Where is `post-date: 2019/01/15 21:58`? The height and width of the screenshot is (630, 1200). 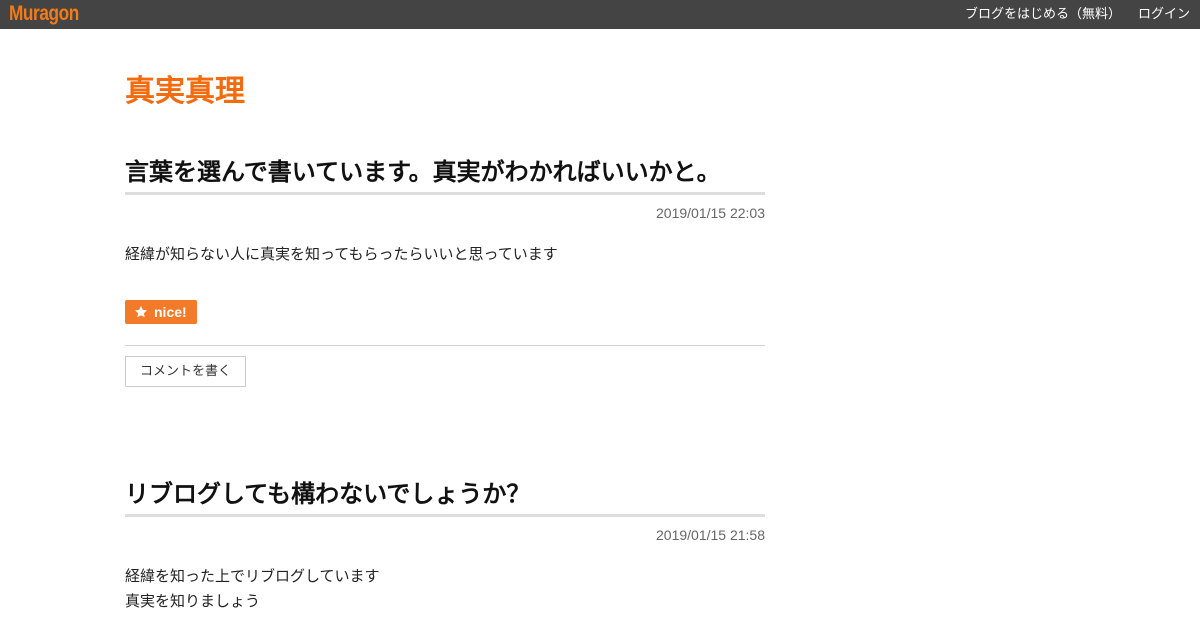
post-date: 2019/01/15 21:58 is located at coordinates (710, 535).